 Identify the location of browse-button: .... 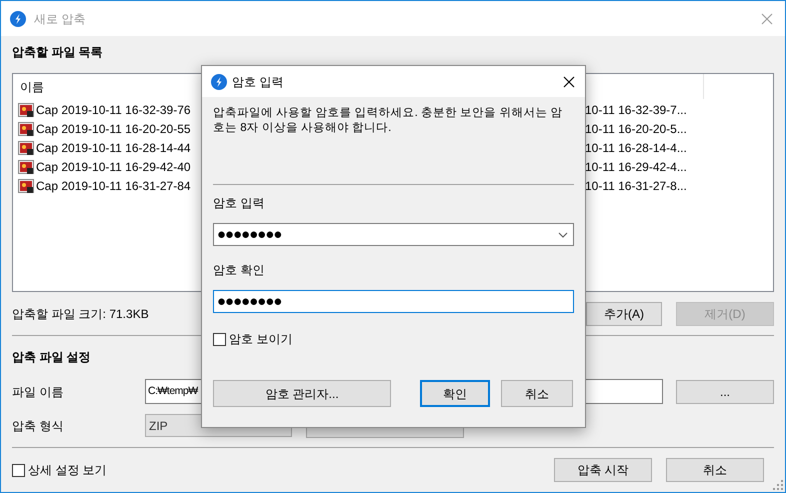
(725, 392).